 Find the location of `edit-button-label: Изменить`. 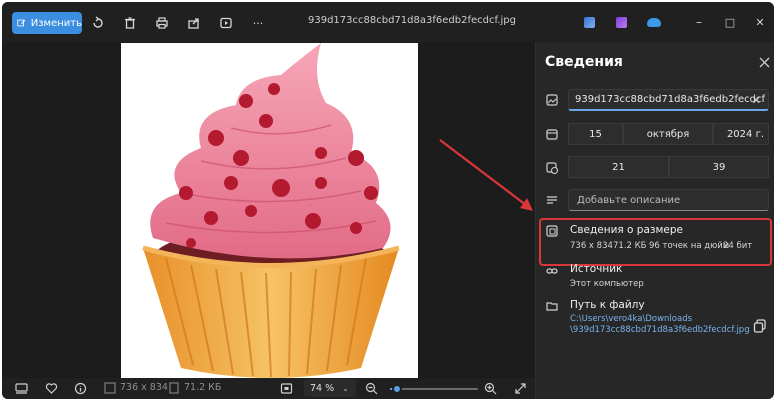

edit-button-label: Изменить is located at coordinates (56, 23).